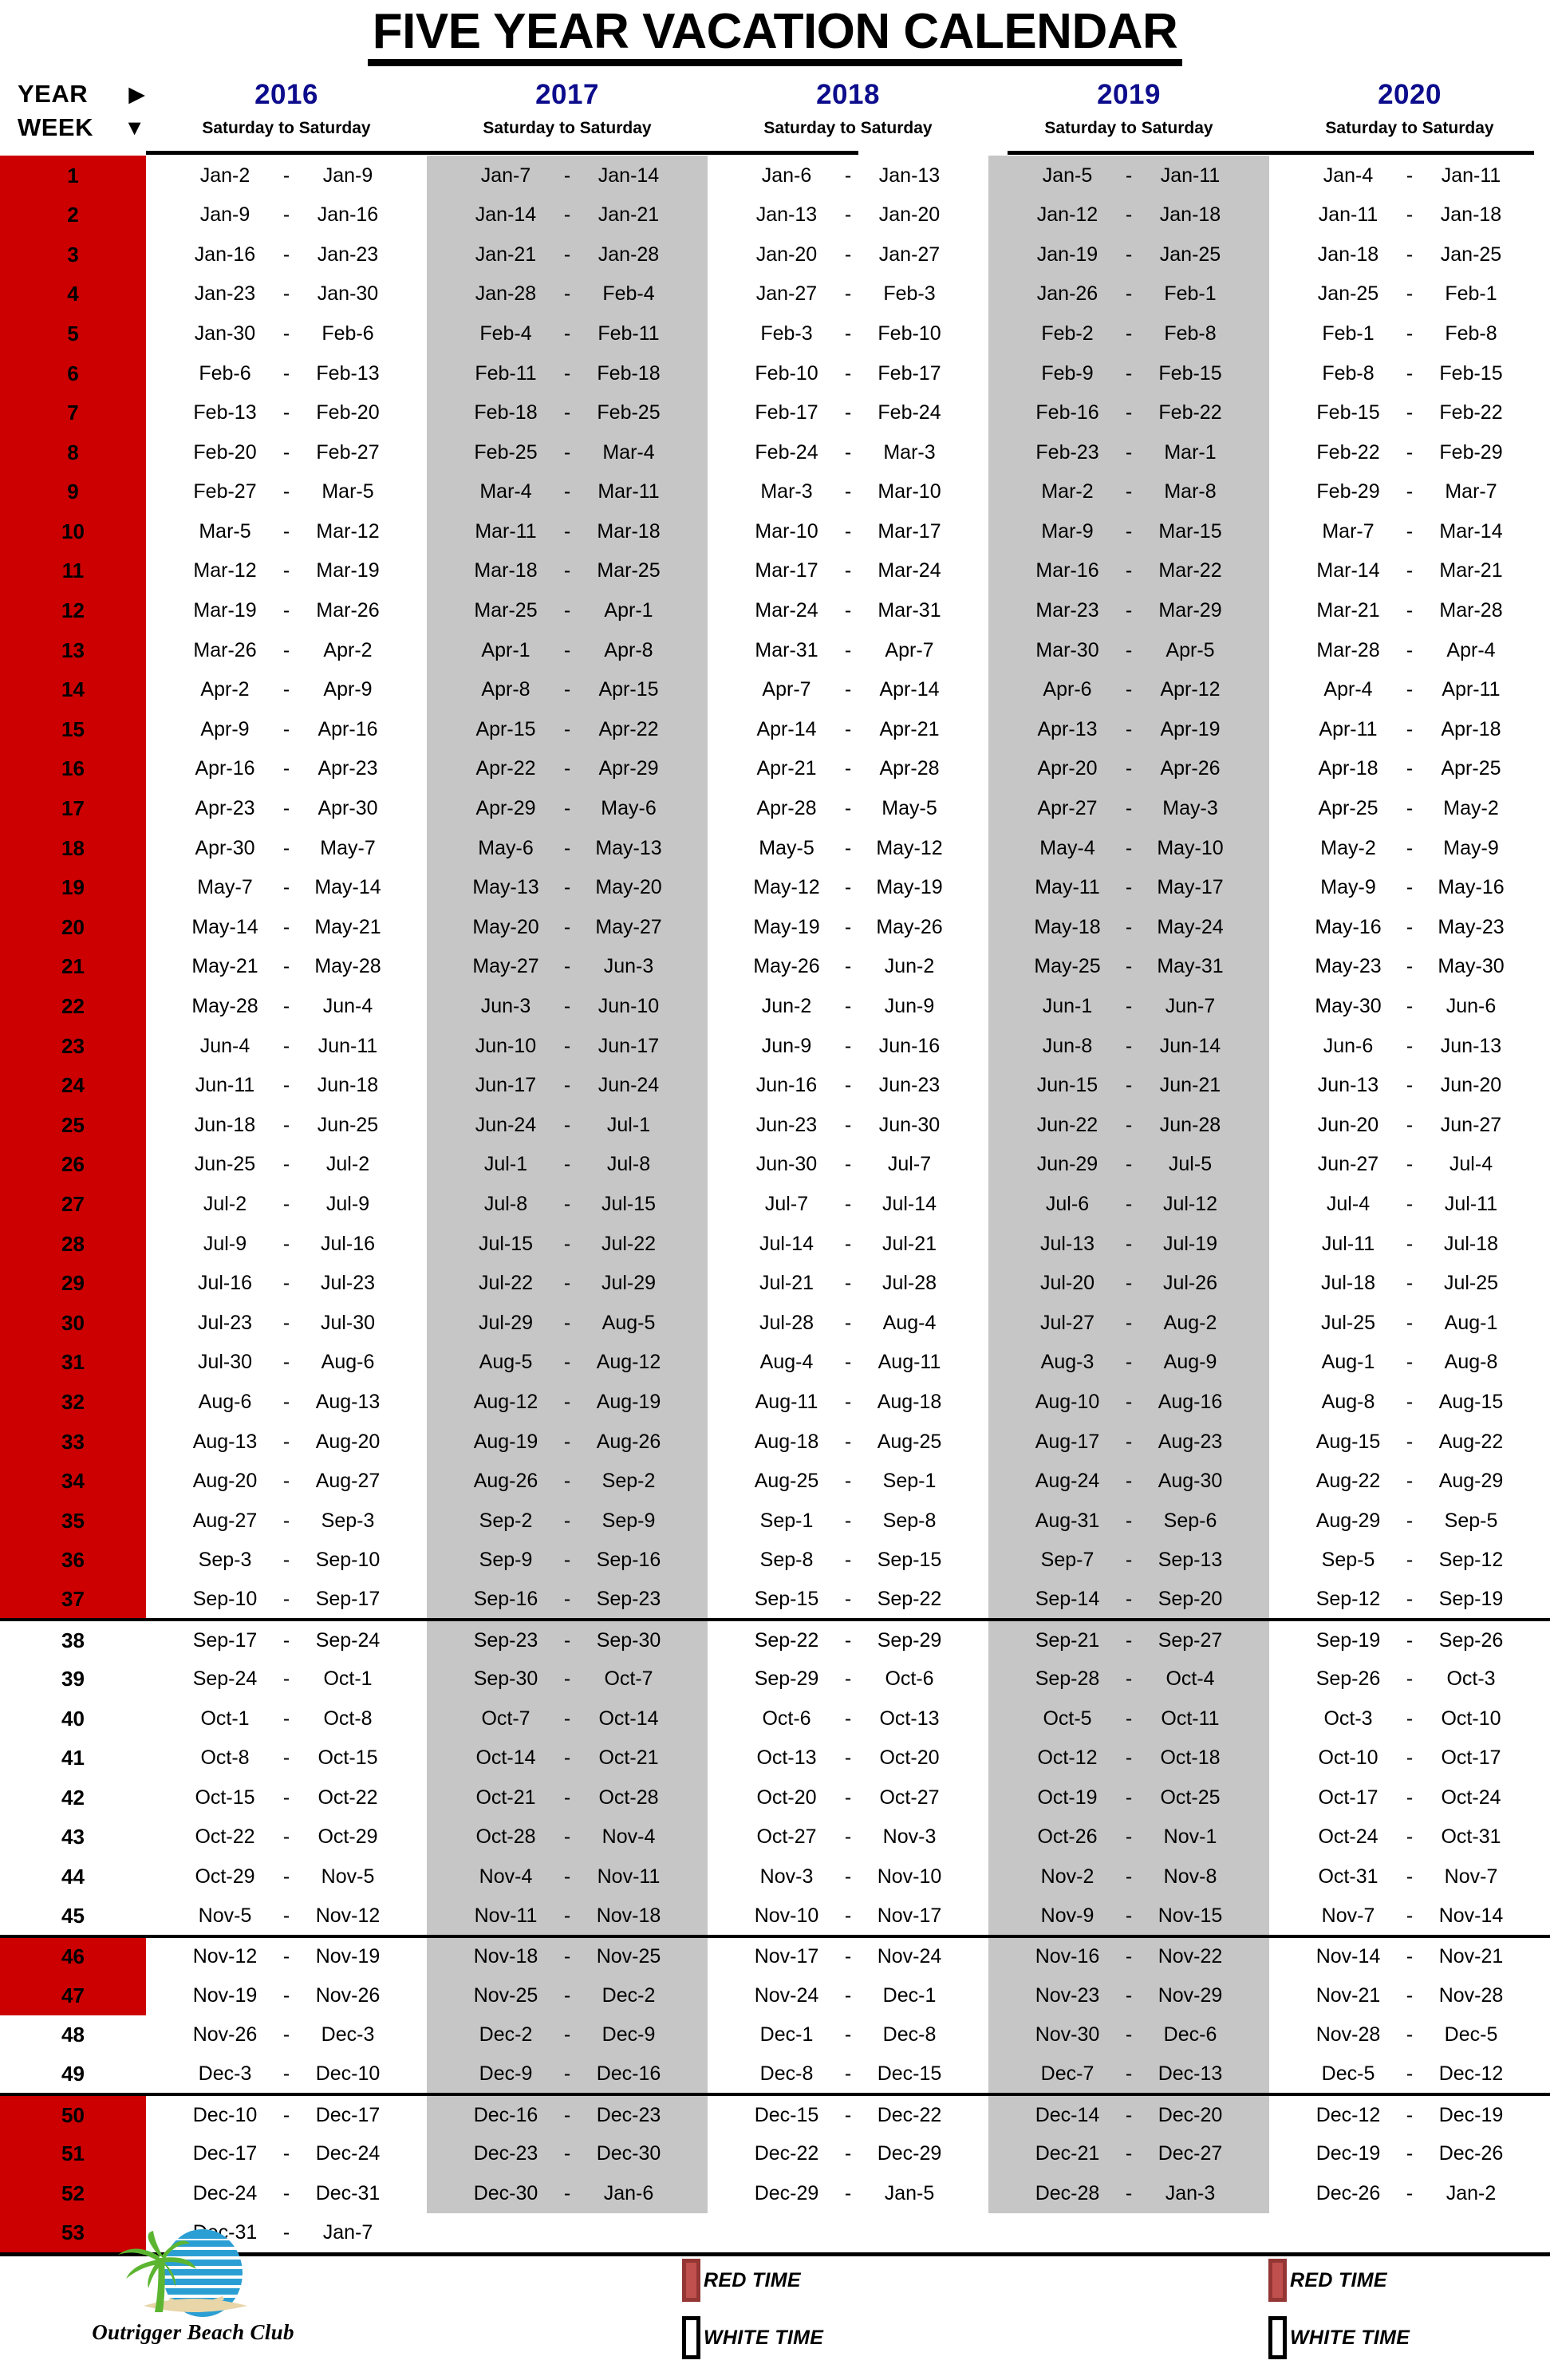 This screenshot has width=1550, height=2380. Describe the element at coordinates (73, 1877) in the screenshot. I see `week-number-cell: 44` at that location.